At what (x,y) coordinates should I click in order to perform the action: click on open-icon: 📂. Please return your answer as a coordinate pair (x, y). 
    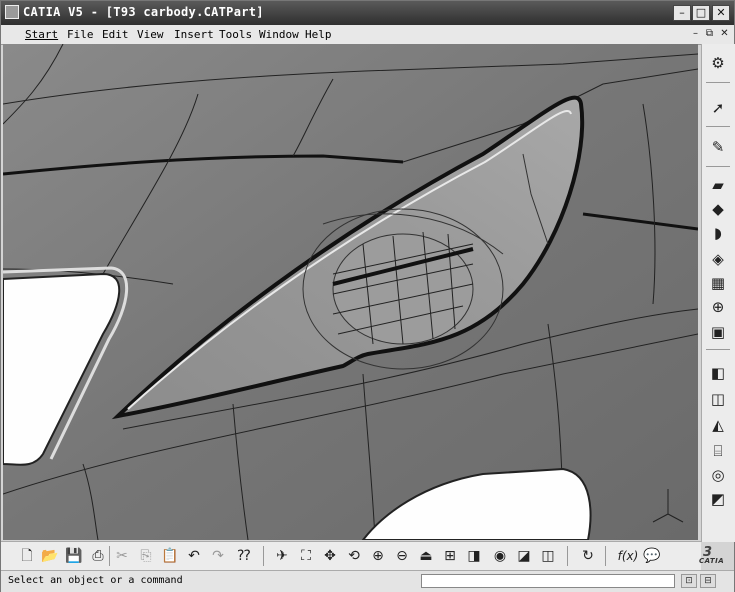
    Looking at the image, I should click on (50, 556).